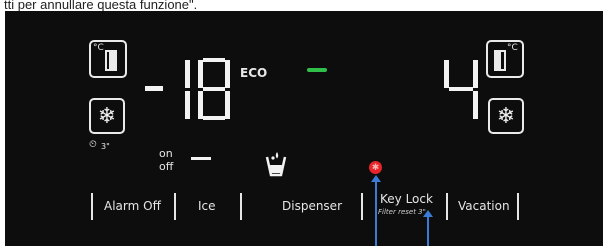 This screenshot has width=603, height=246. Describe the element at coordinates (214, 89) in the screenshot. I see `digit-eight-g` at that location.